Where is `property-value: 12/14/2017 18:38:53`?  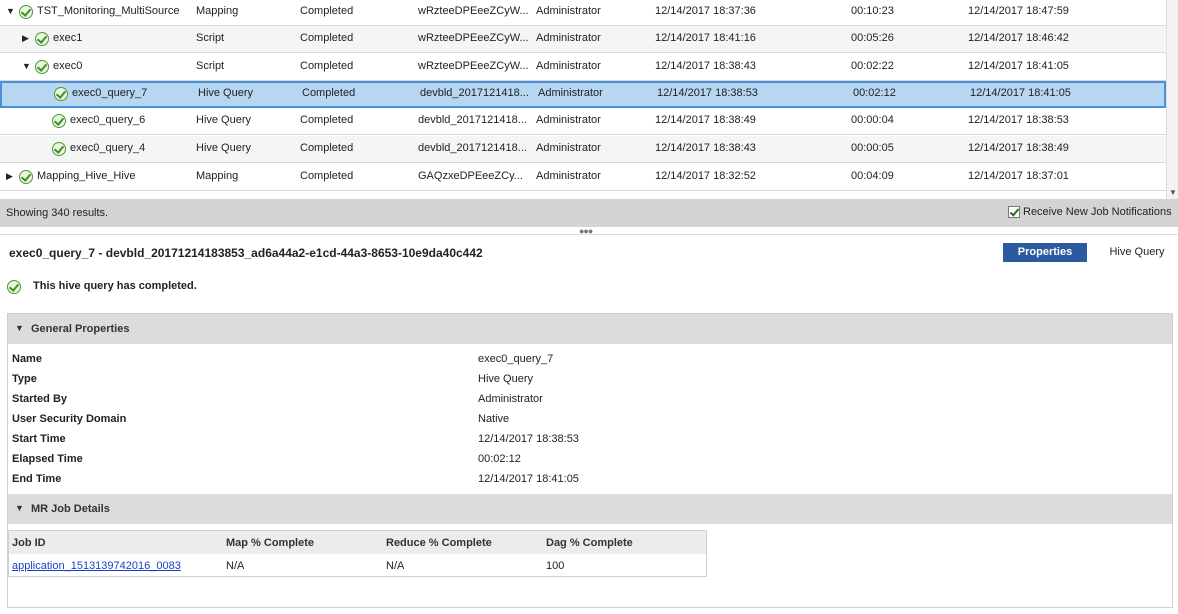
property-value: 12/14/2017 18:38:53 is located at coordinates (528, 439).